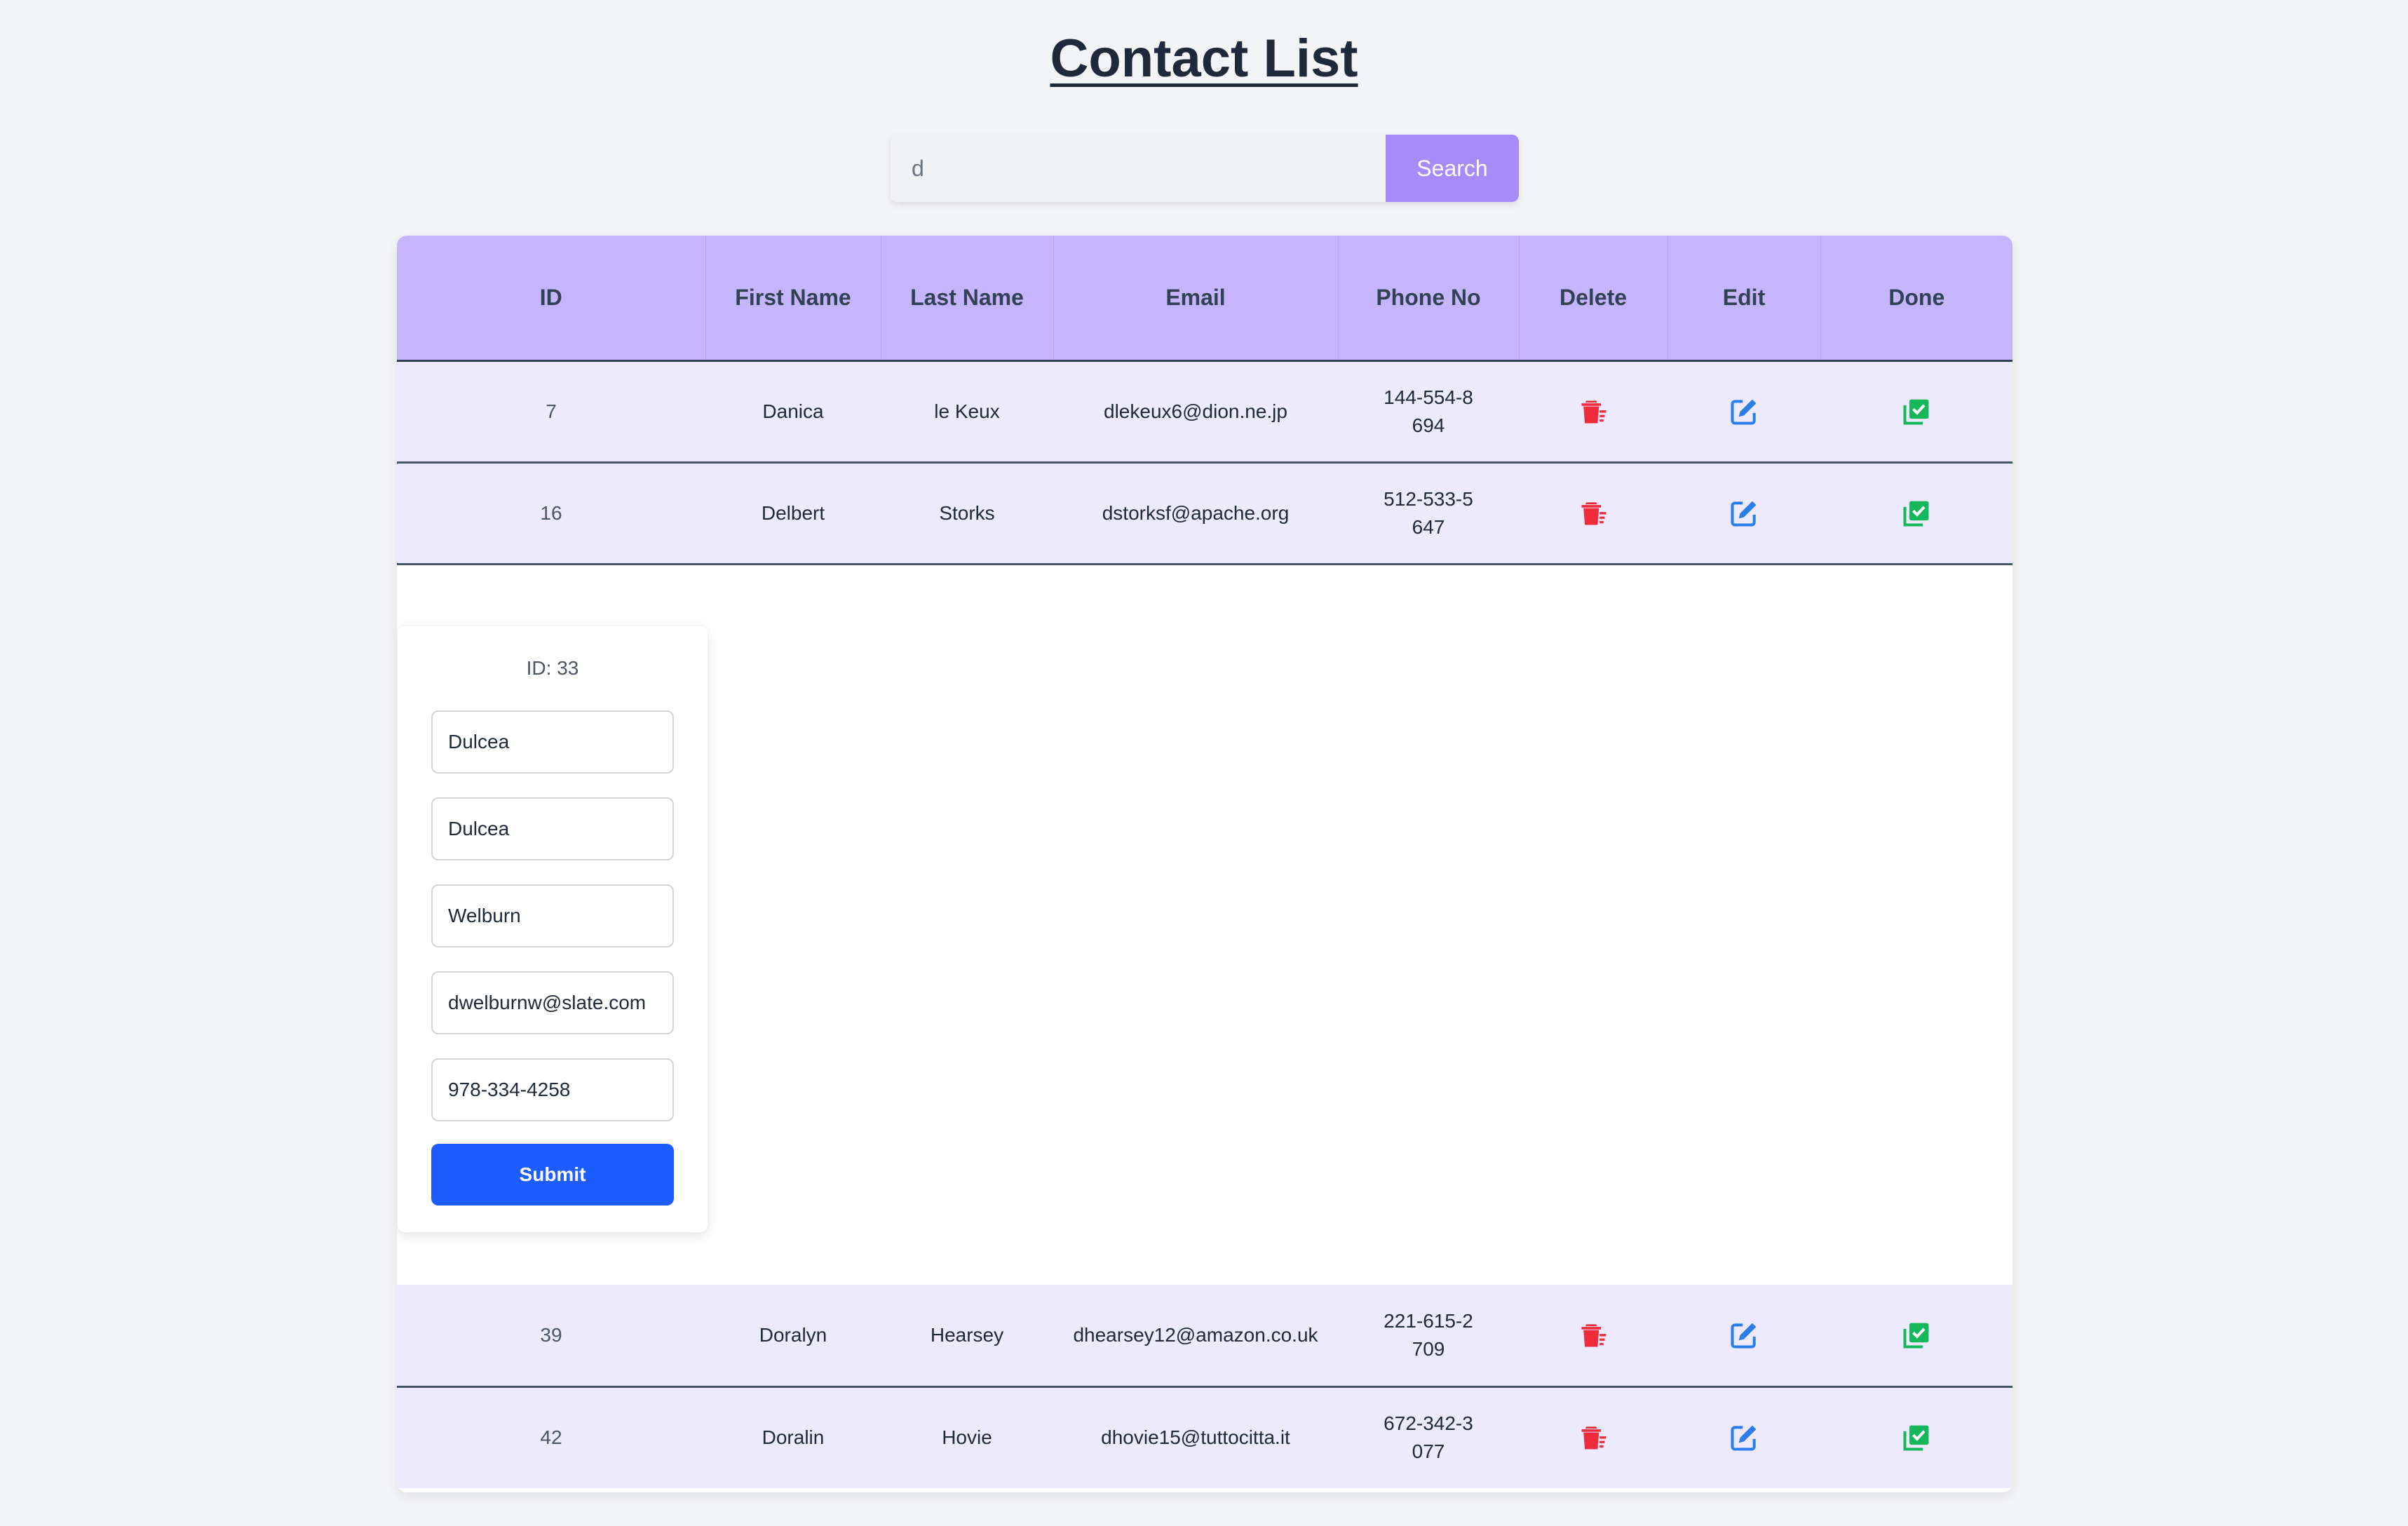 This screenshot has height=1526, width=2408. Describe the element at coordinates (1195, 513) in the screenshot. I see `cell-email: dstorksf@apache.org` at that location.